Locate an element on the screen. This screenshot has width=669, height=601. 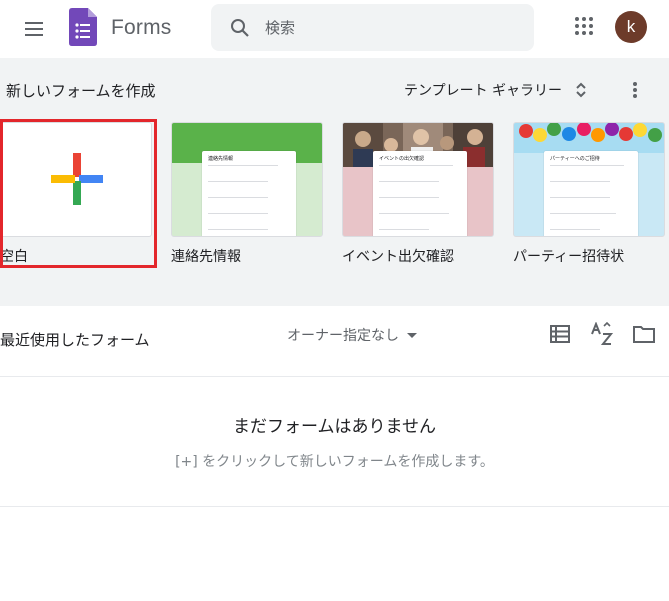
form-preview: 連絡先情報 is located at coordinates (249, 193).